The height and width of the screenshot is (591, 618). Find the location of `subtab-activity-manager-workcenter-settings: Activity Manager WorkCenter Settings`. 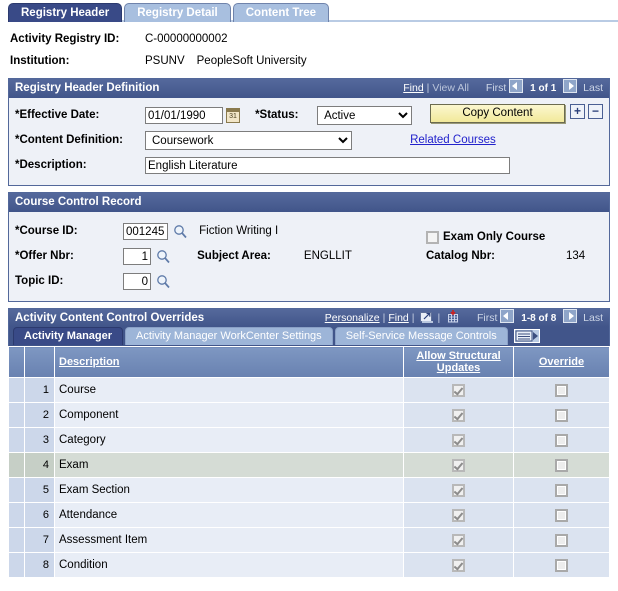

subtab-activity-manager-workcenter-settings: Activity Manager WorkCenter Settings is located at coordinates (229, 336).